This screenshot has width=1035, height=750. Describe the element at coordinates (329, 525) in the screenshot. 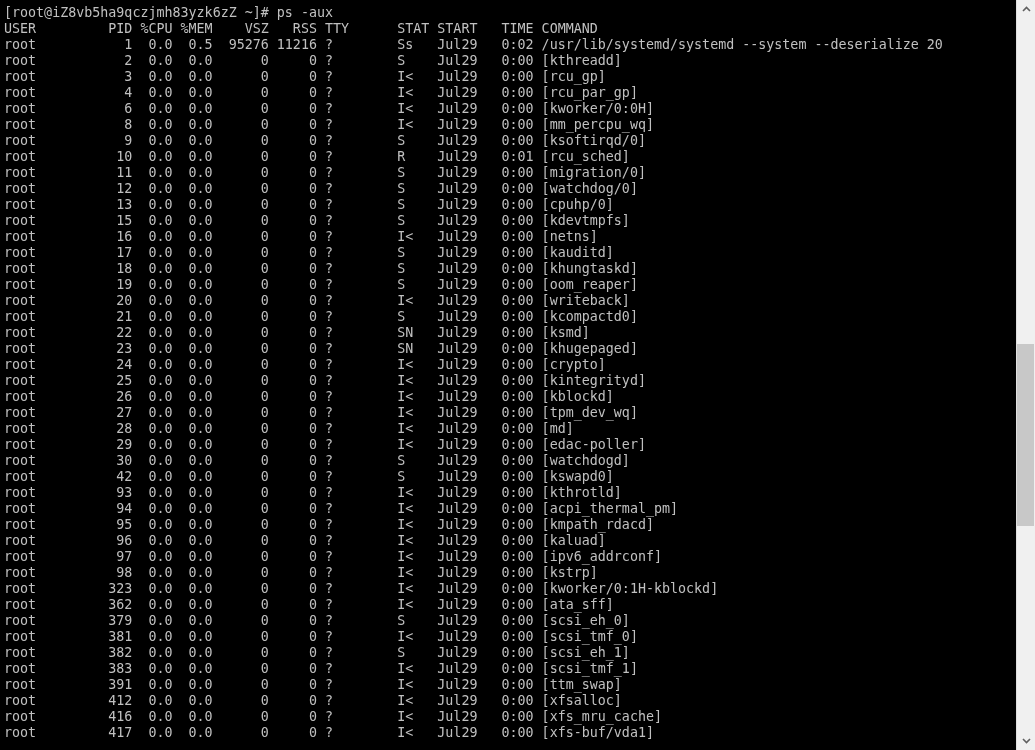

I see `process-line: root 95 0.0 0.0 0 0 ? I< Jul29 0:00 [kmpath_rdacd]` at that location.